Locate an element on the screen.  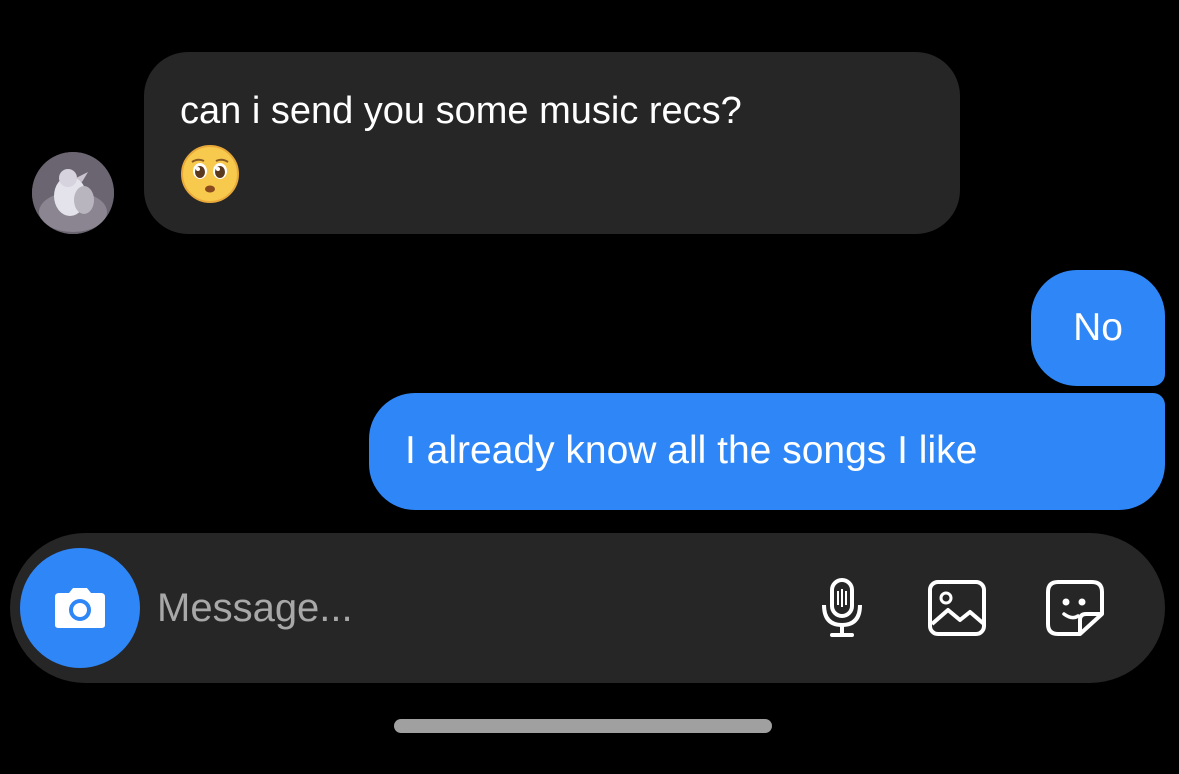
camera-button is located at coordinates (80, 608).